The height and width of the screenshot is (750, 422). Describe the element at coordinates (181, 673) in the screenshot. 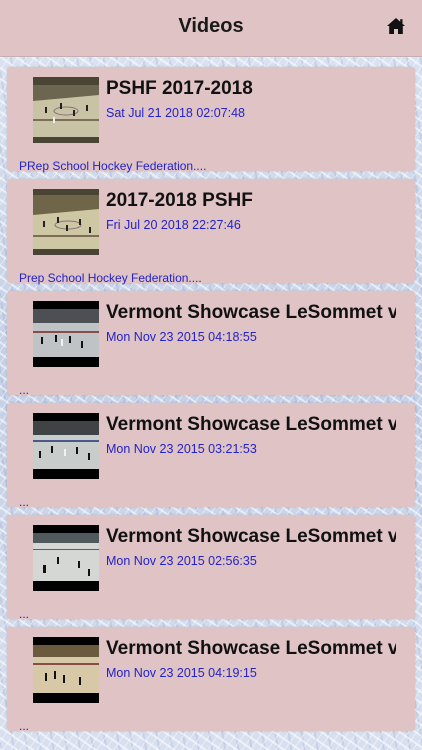

I see `video-date: Mon Nov 23 2015 04:19:15` at that location.